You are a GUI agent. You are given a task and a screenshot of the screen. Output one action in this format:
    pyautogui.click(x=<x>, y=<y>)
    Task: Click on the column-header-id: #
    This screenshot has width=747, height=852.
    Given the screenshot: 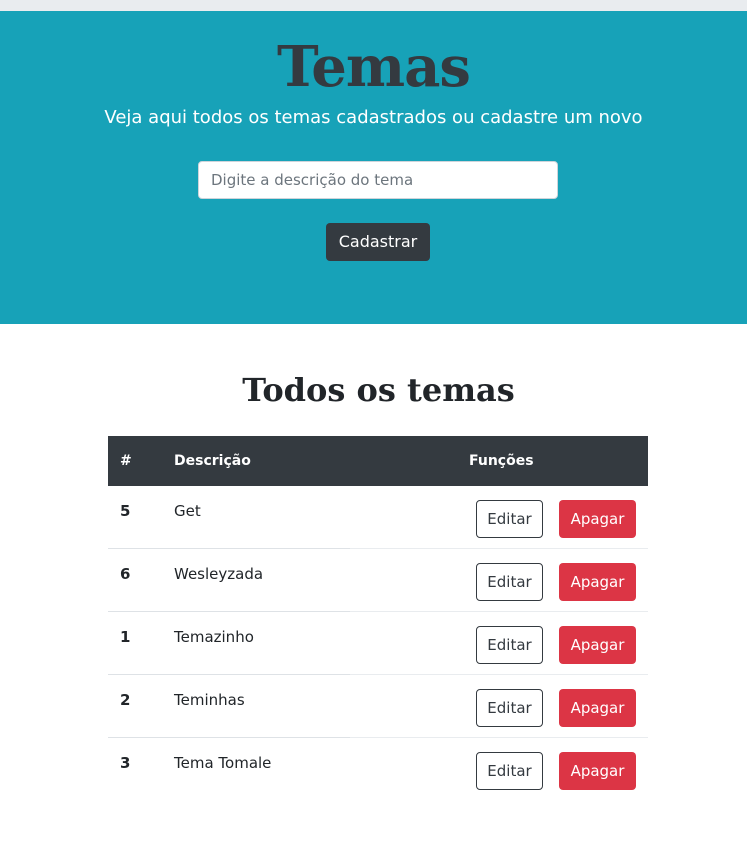 What is the action you would take?
    pyautogui.click(x=126, y=461)
    